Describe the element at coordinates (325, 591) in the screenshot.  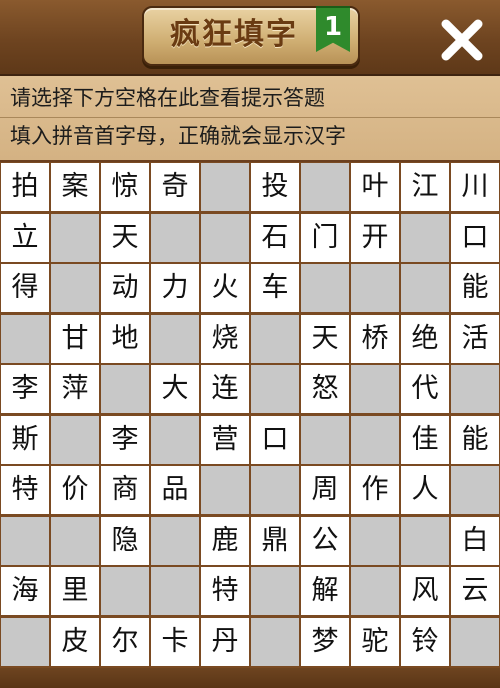
I see `grid-cell: 解` at that location.